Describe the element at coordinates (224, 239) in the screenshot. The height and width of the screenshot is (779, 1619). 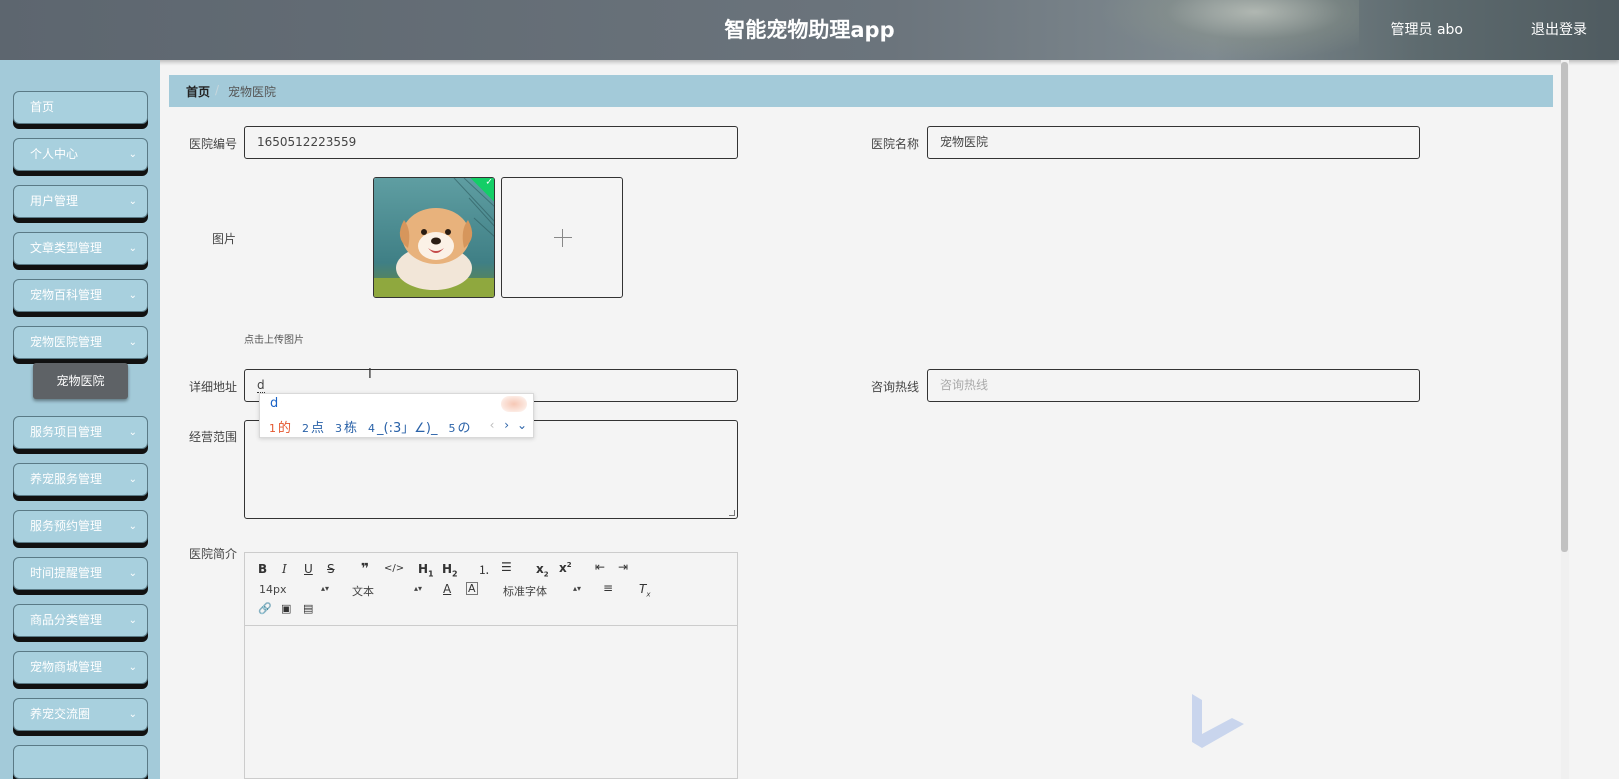
I see `image-label: 图片` at that location.